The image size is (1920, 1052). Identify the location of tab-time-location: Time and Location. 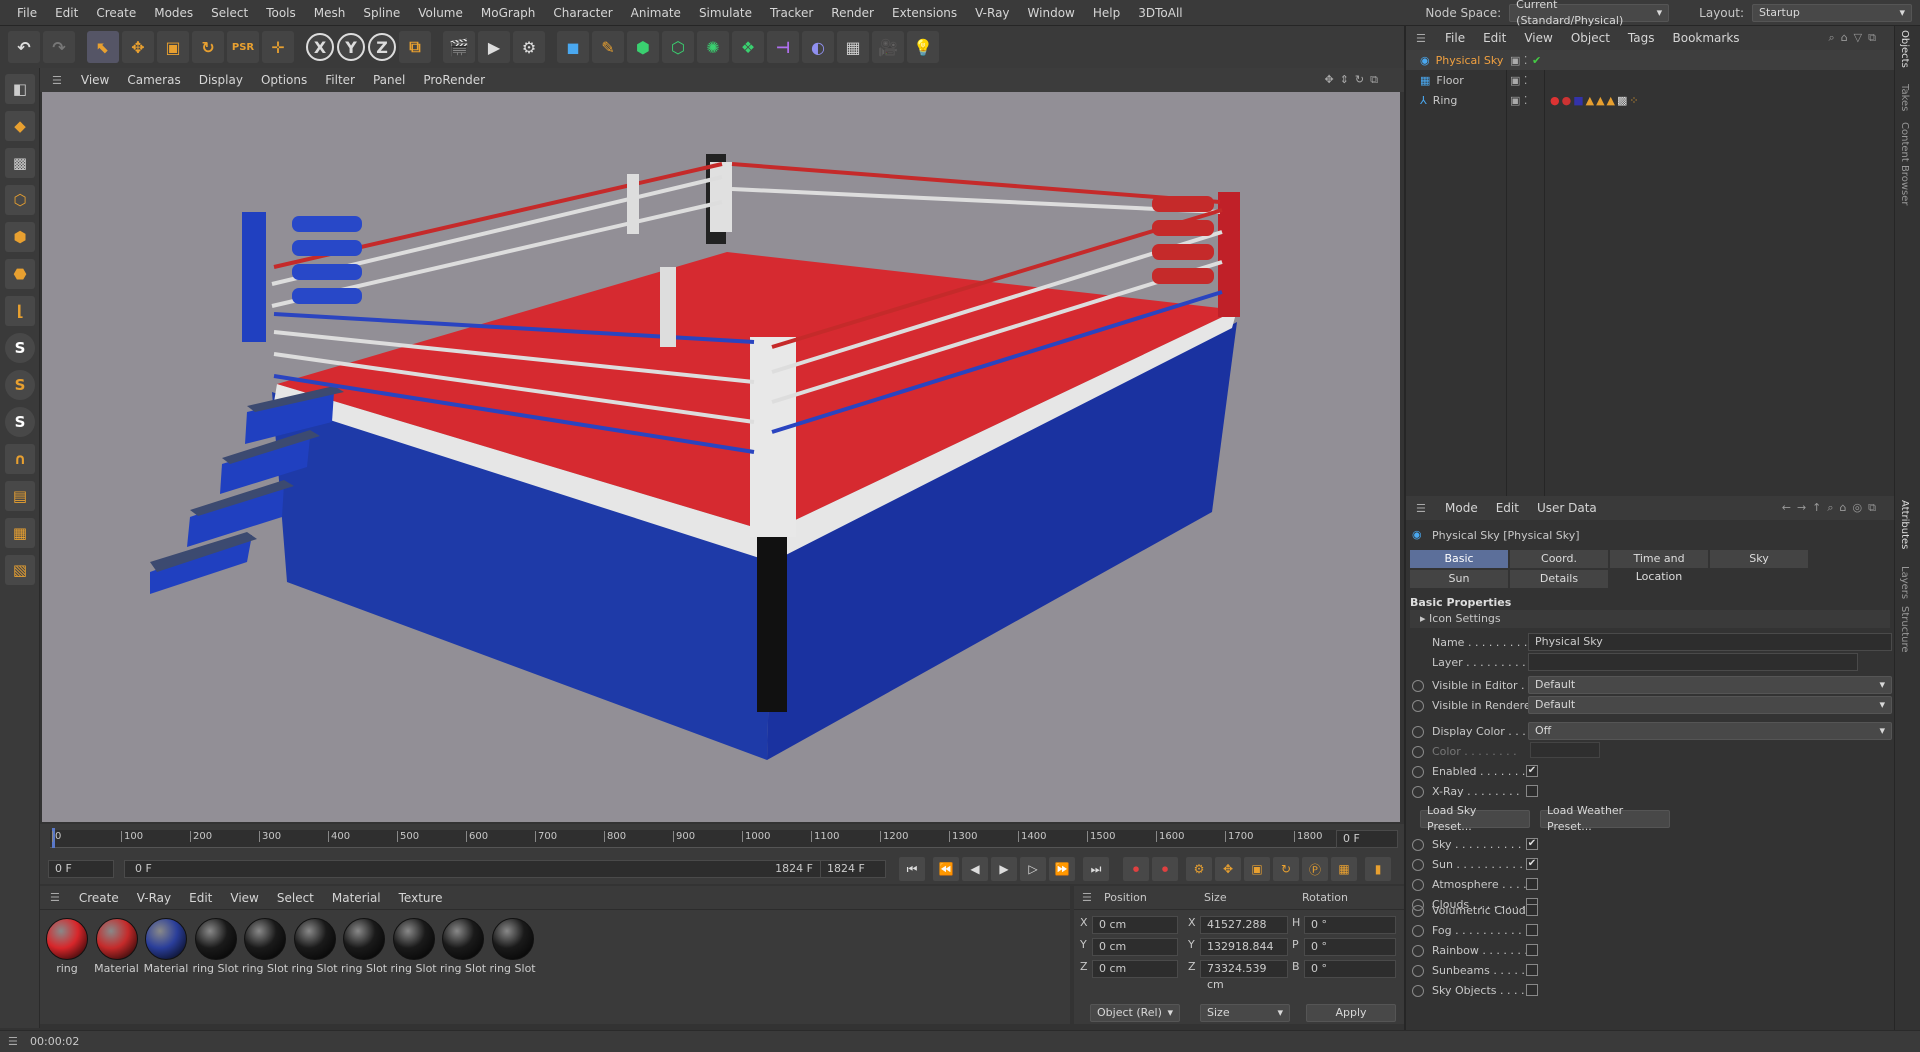
(1659, 566).